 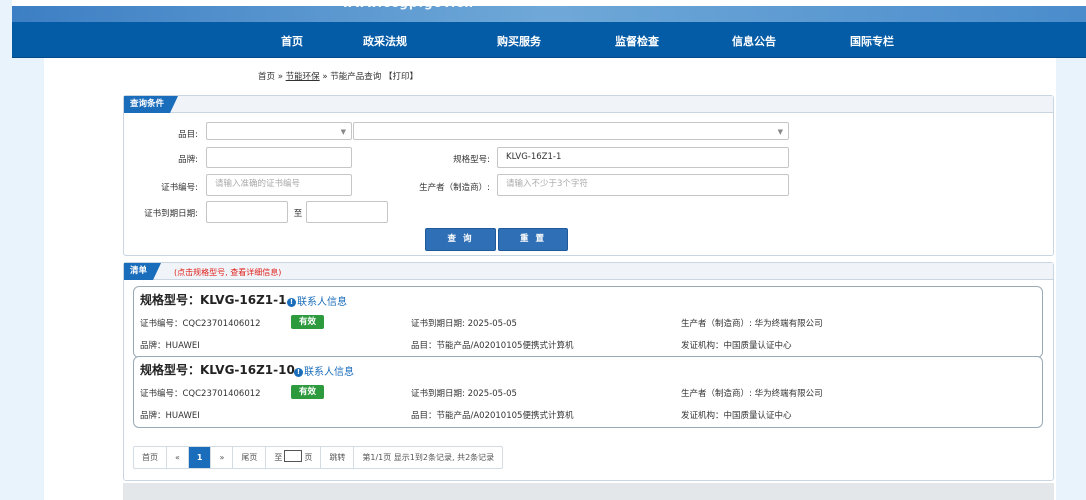 I want to click on pager-jump: 跳转, so click(x=338, y=457).